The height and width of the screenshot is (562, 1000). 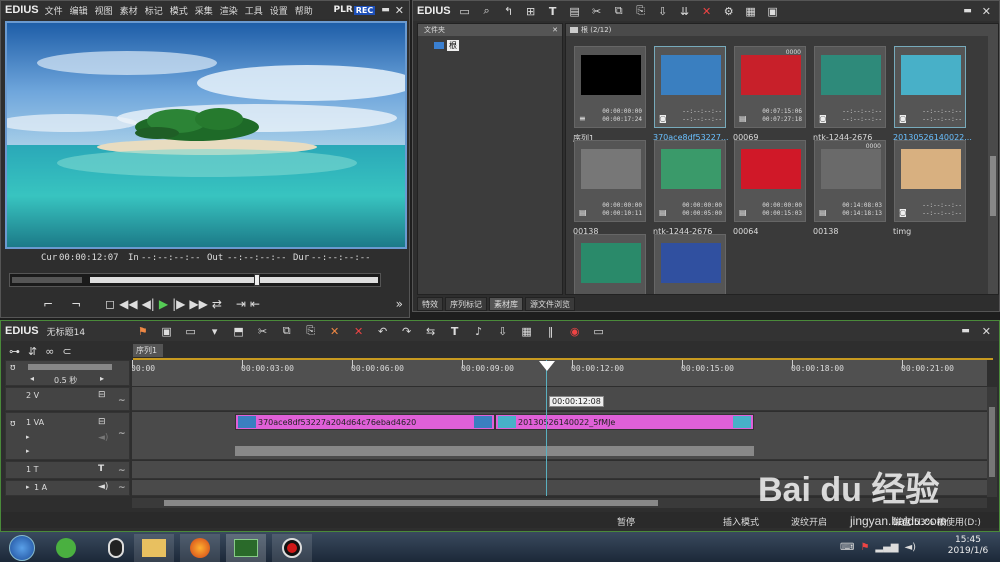 I want to click on clip-thumbnail: ▤ 00:00:00:00 00:00:05:00 ntk-1244-2676, so click(x=689, y=188).